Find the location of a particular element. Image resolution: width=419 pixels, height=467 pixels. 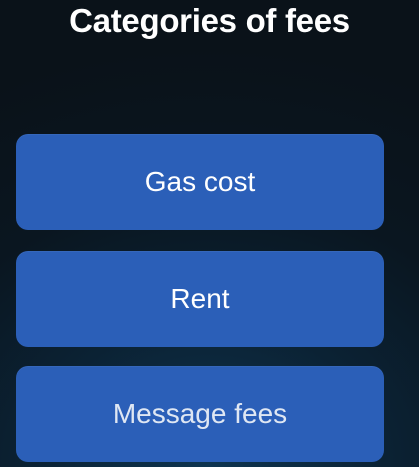

option-label: Gas cost is located at coordinates (200, 181).